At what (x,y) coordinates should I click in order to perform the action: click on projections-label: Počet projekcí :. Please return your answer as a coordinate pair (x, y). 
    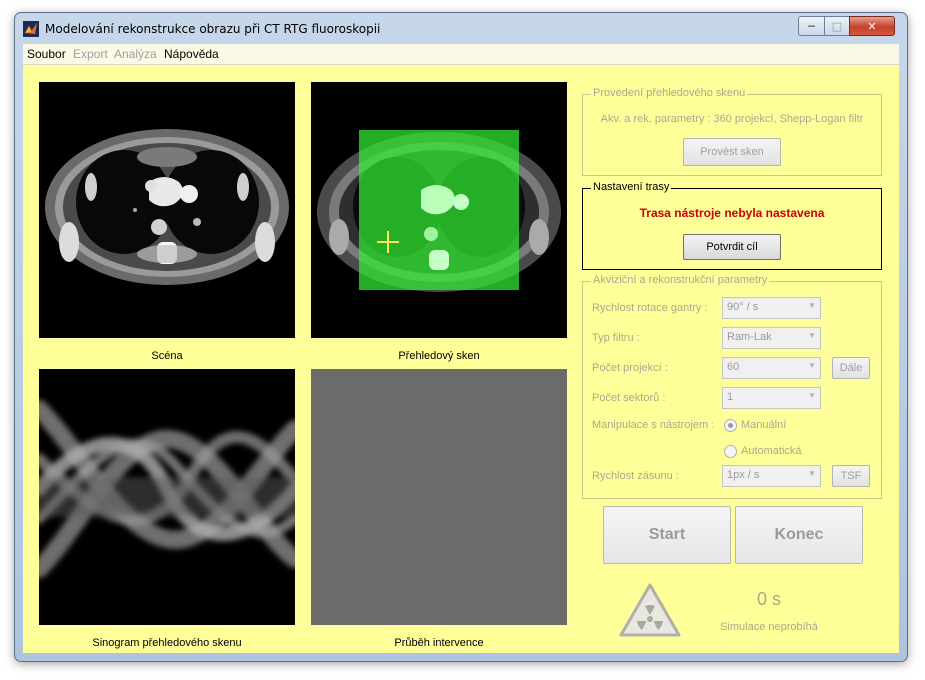
    Looking at the image, I should click on (630, 368).